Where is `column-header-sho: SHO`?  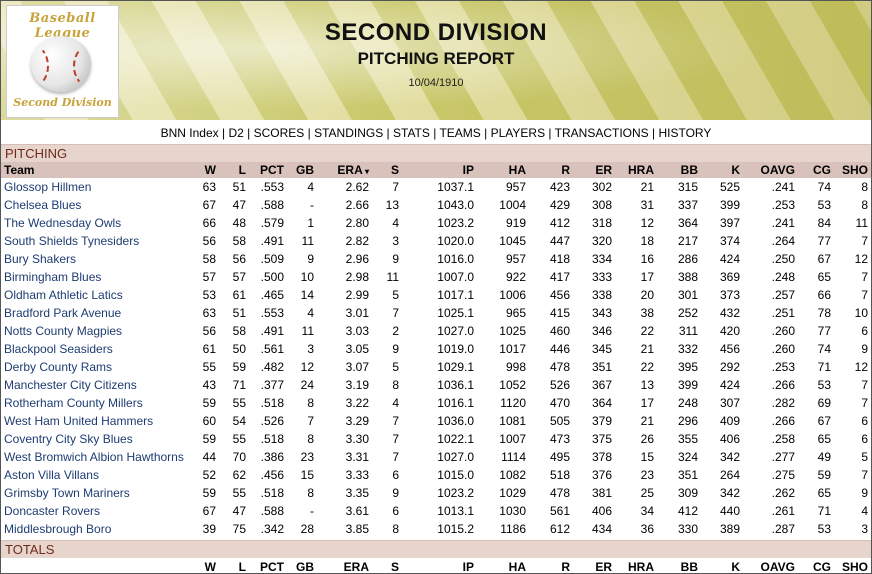
column-header-sho: SHO is located at coordinates (852, 170).